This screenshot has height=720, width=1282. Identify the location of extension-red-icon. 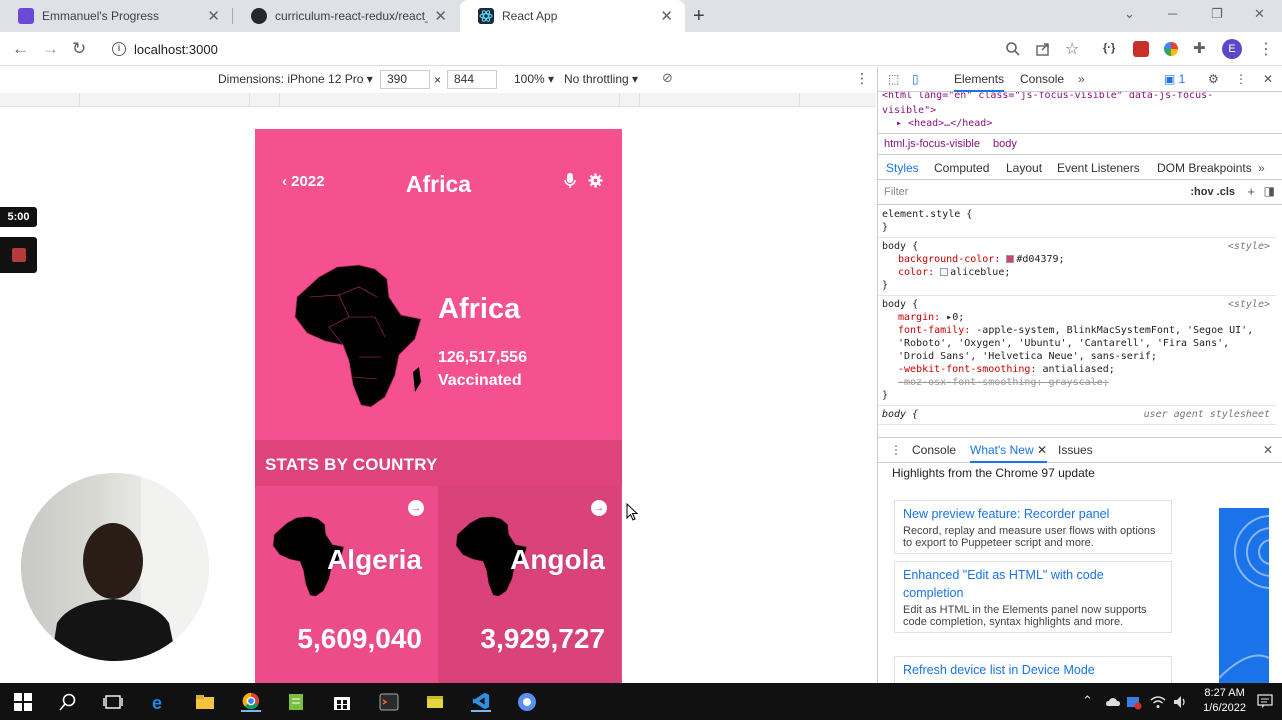
(1141, 49).